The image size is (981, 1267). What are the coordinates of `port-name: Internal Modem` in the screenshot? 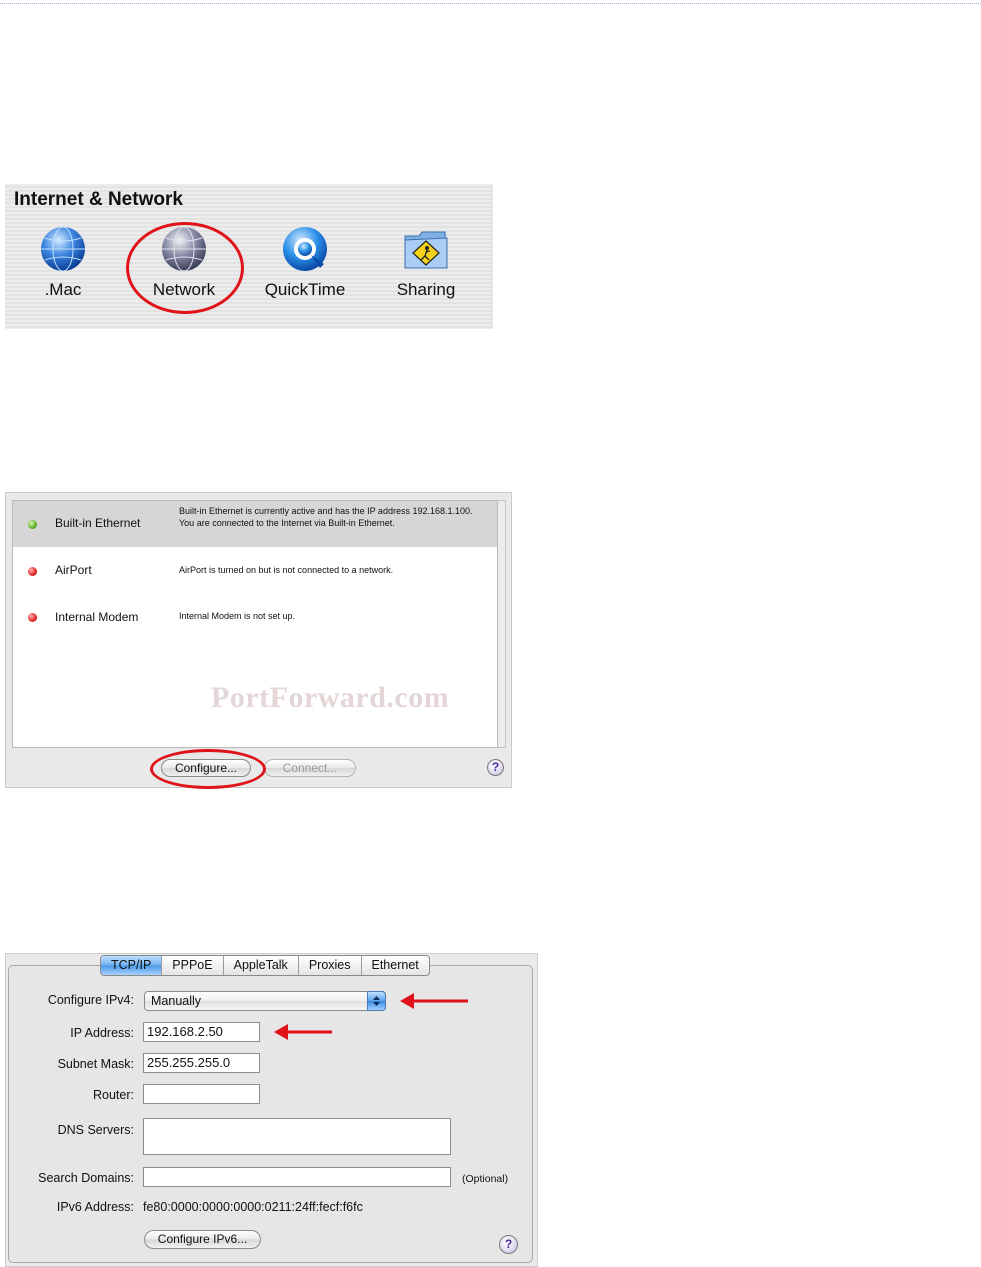 It's located at (97, 617).